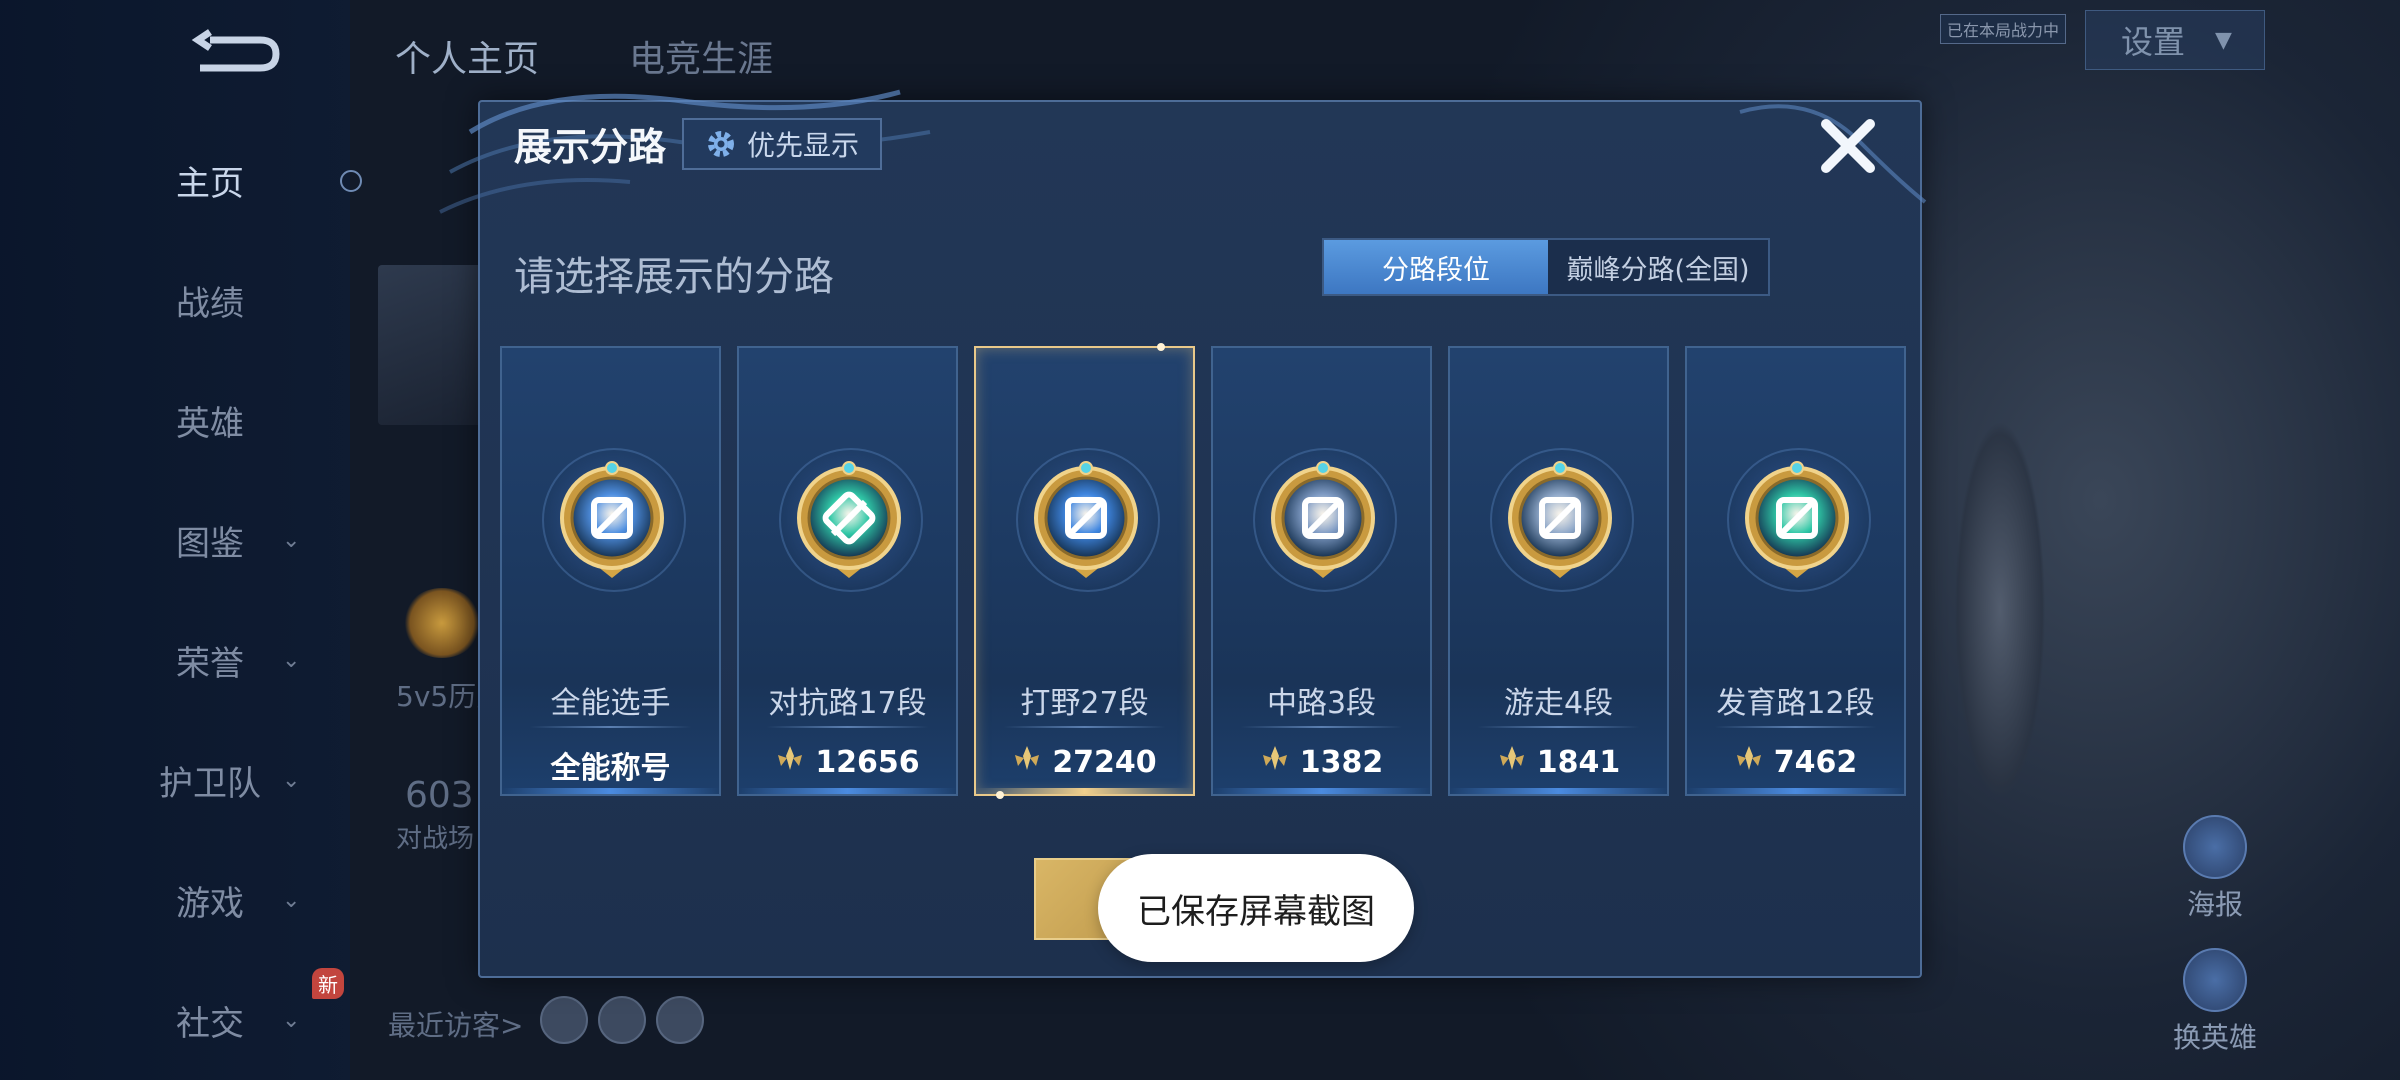 Image resolution: width=2400 pixels, height=1080 pixels. I want to click on lane-mode-segmented-control: 分路段位 巅峰分路(全国), so click(1546, 267).